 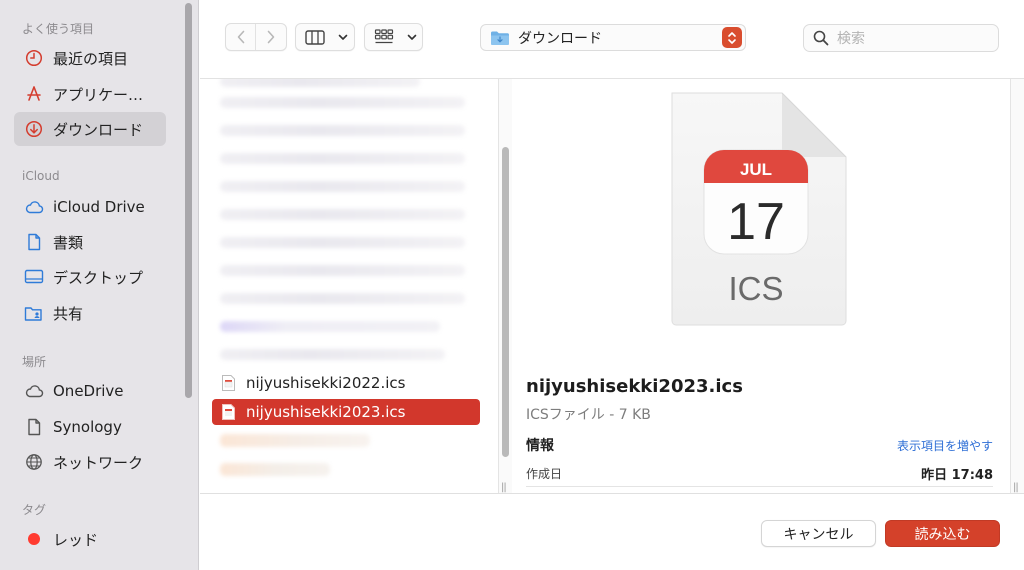 I want to click on sidebar-item-label: Synology, so click(x=87, y=427).